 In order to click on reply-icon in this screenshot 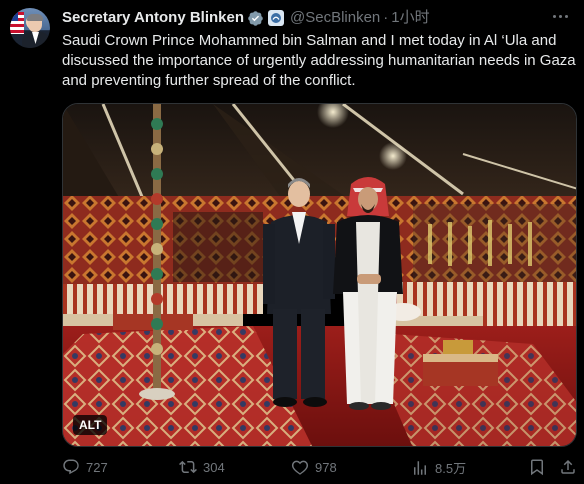, I will do `click(71, 467)`.